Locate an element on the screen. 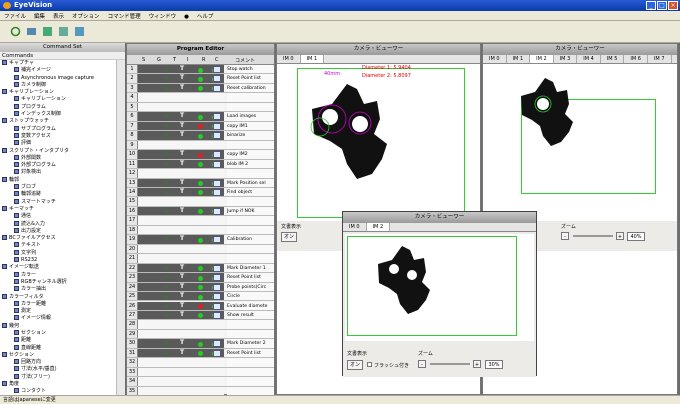 This screenshot has width=680, height=404. save-icon is located at coordinates (47, 31).